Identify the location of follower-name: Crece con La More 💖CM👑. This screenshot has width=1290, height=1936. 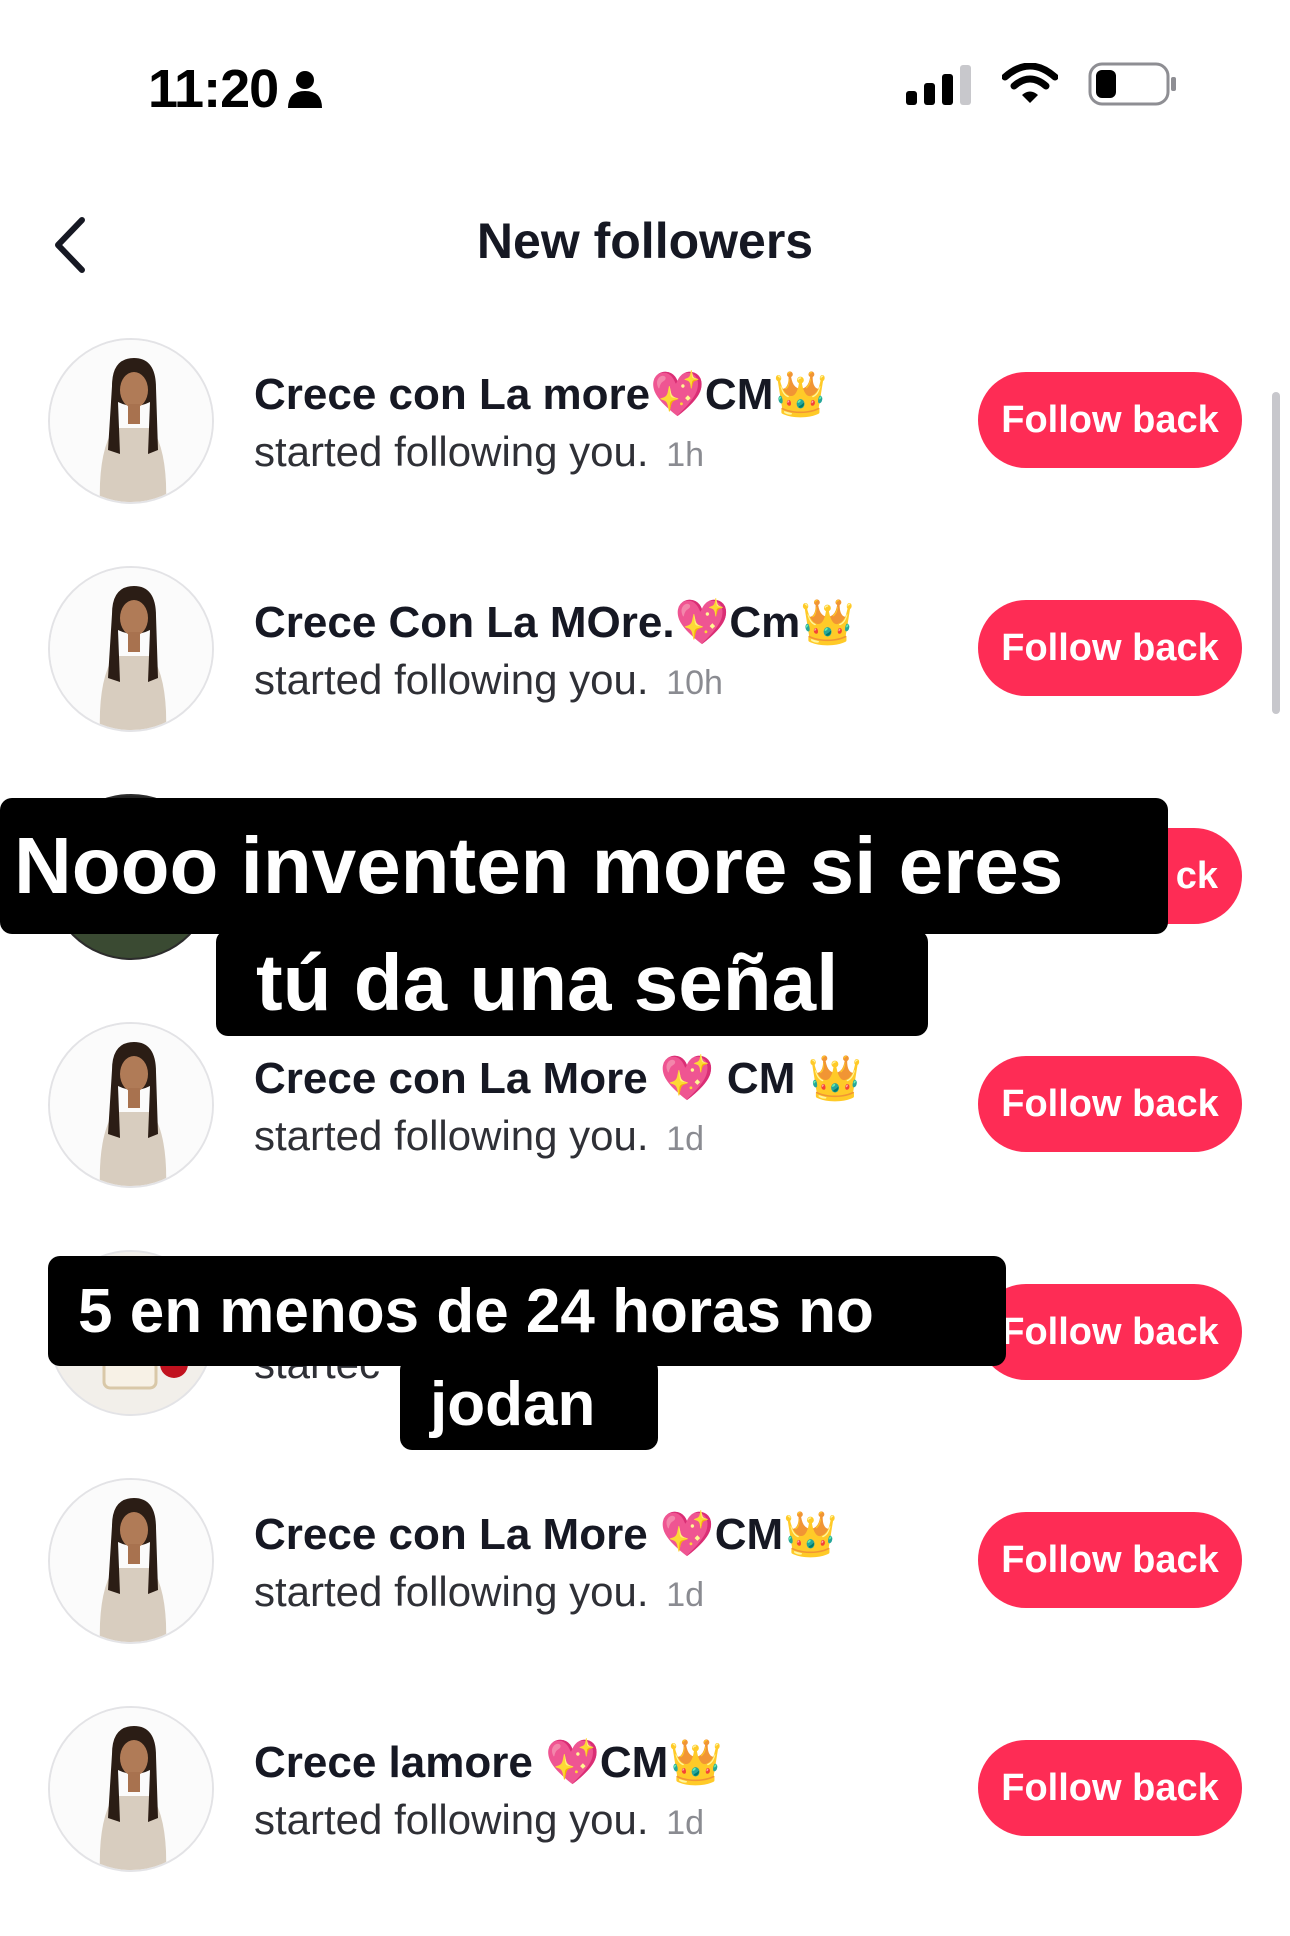
(546, 1534).